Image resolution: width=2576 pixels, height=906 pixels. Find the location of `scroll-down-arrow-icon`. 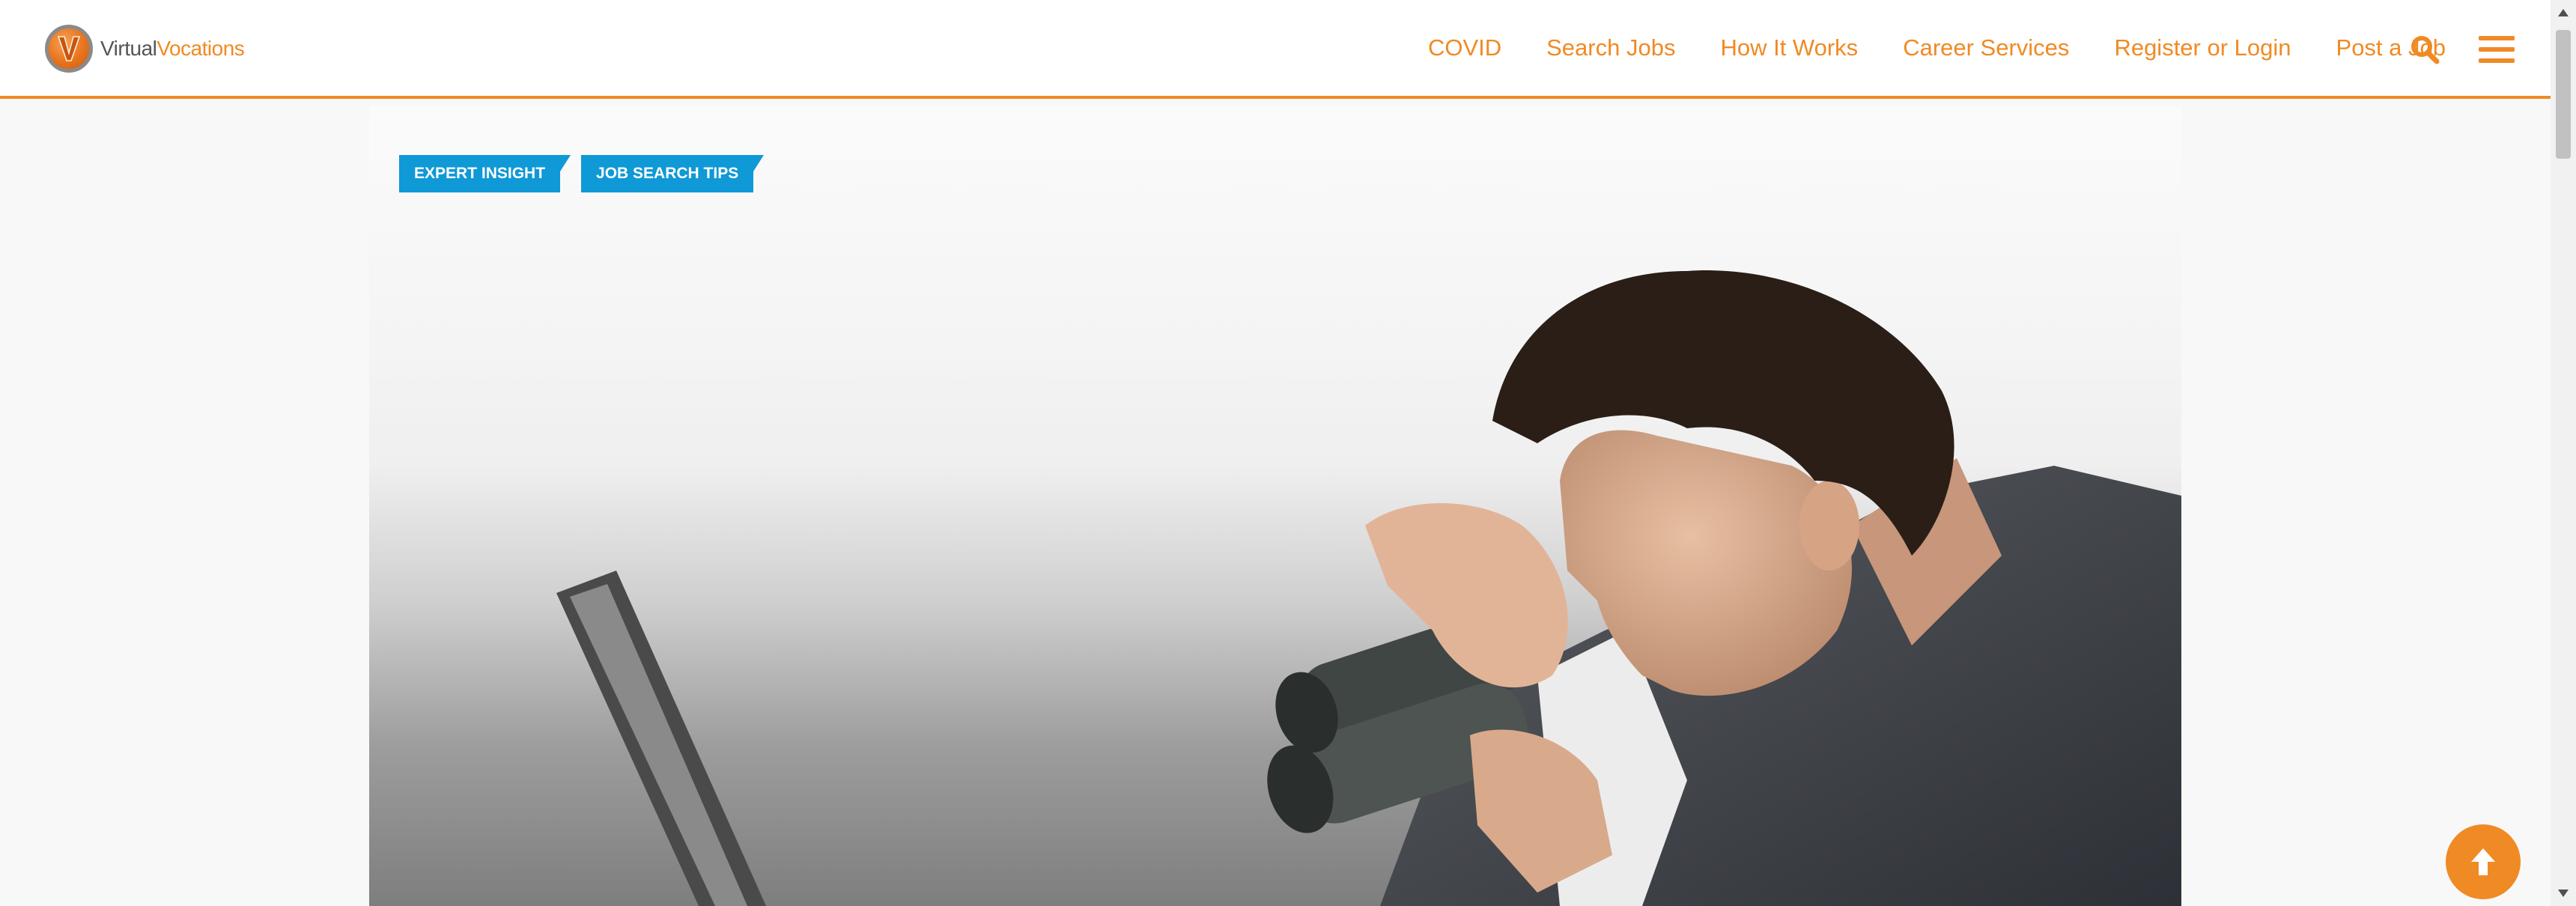

scroll-down-arrow-icon is located at coordinates (2563, 893).